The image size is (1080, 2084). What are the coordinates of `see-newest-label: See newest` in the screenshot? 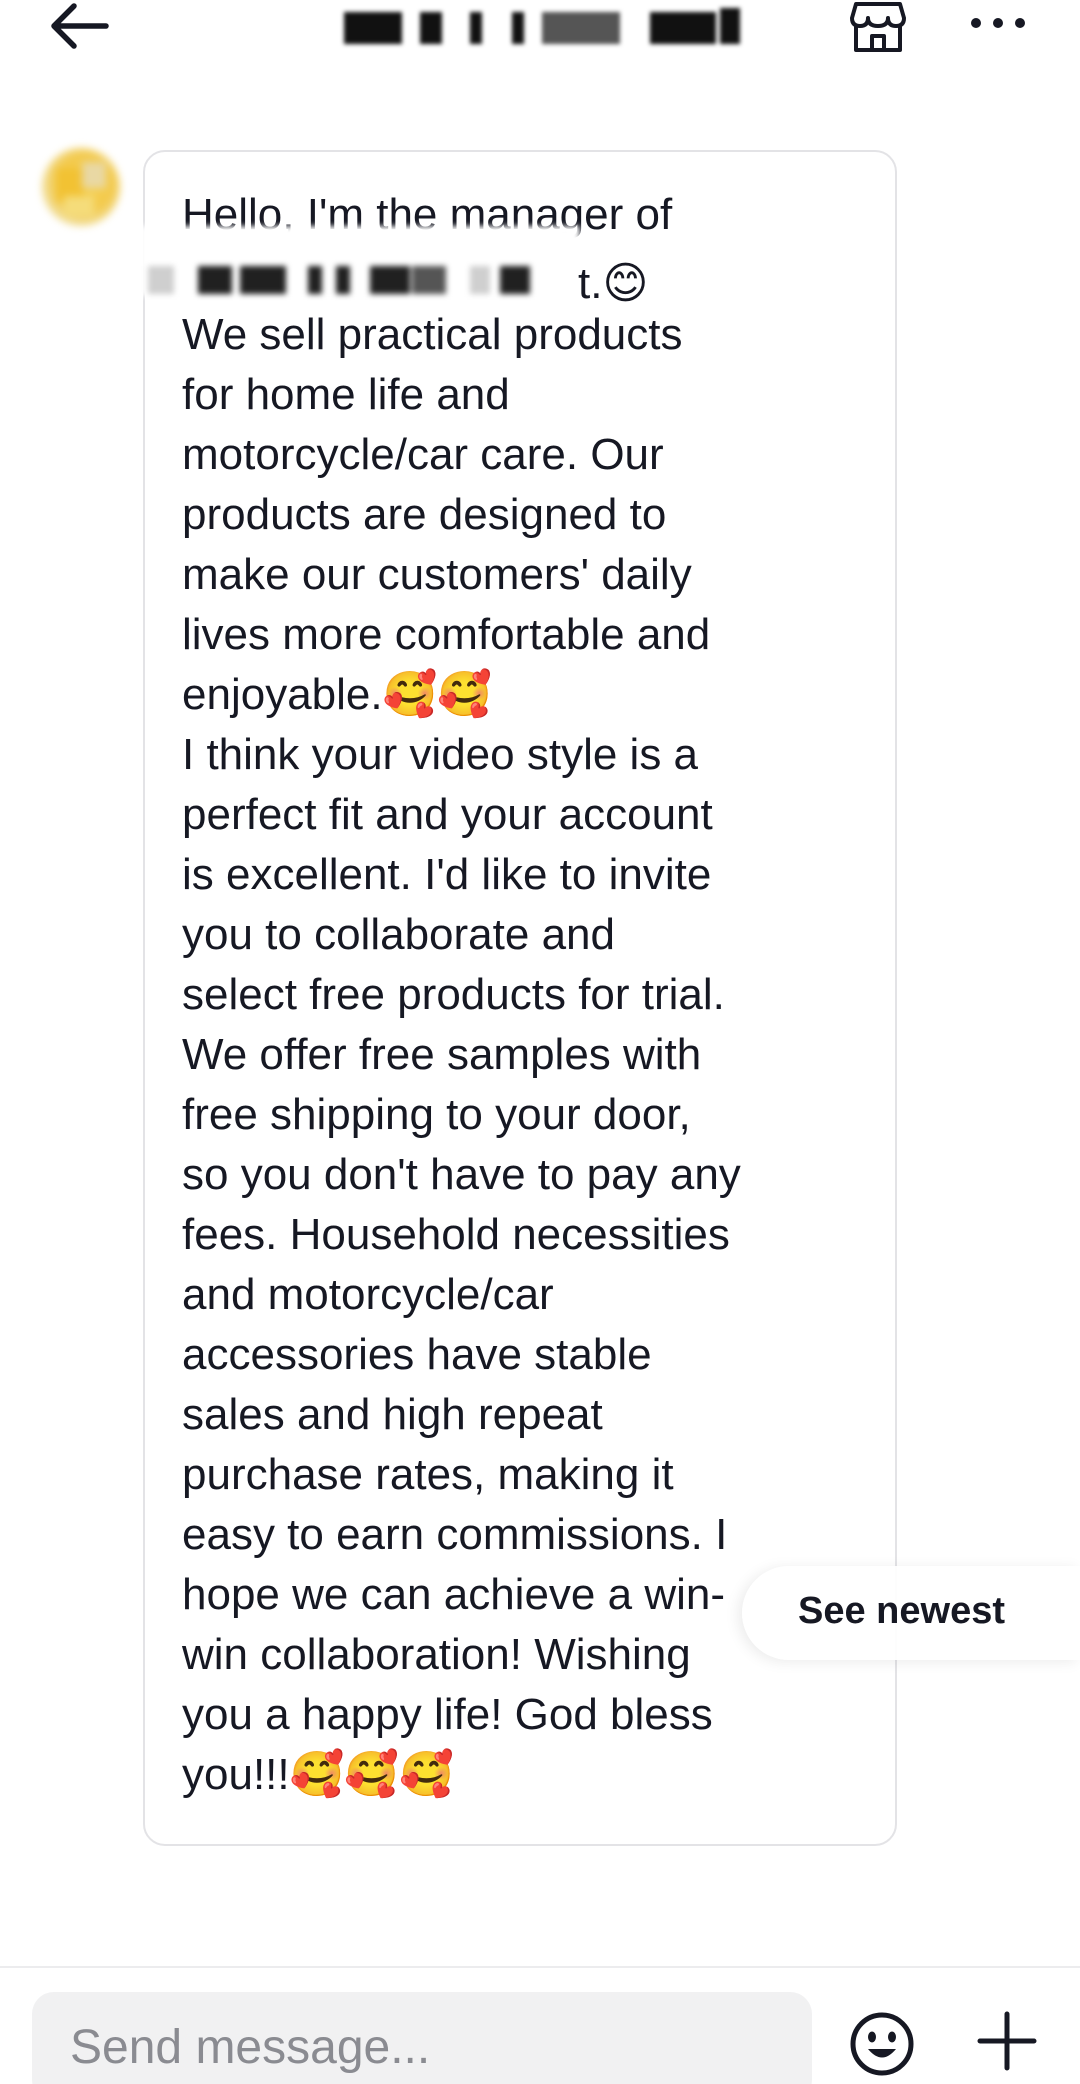 It's located at (901, 1611).